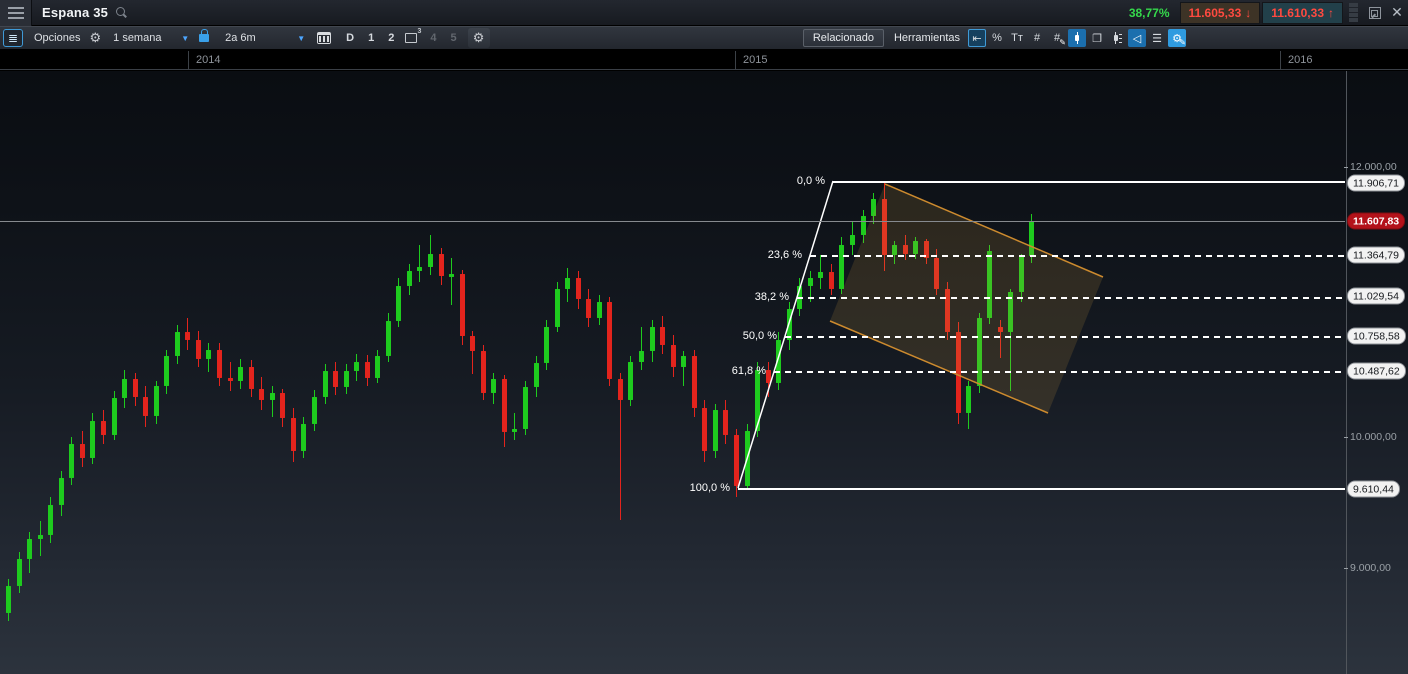 The width and height of the screenshot is (1408, 674). I want to click on time-axis: 2014 2015 2016, so click(704, 60).